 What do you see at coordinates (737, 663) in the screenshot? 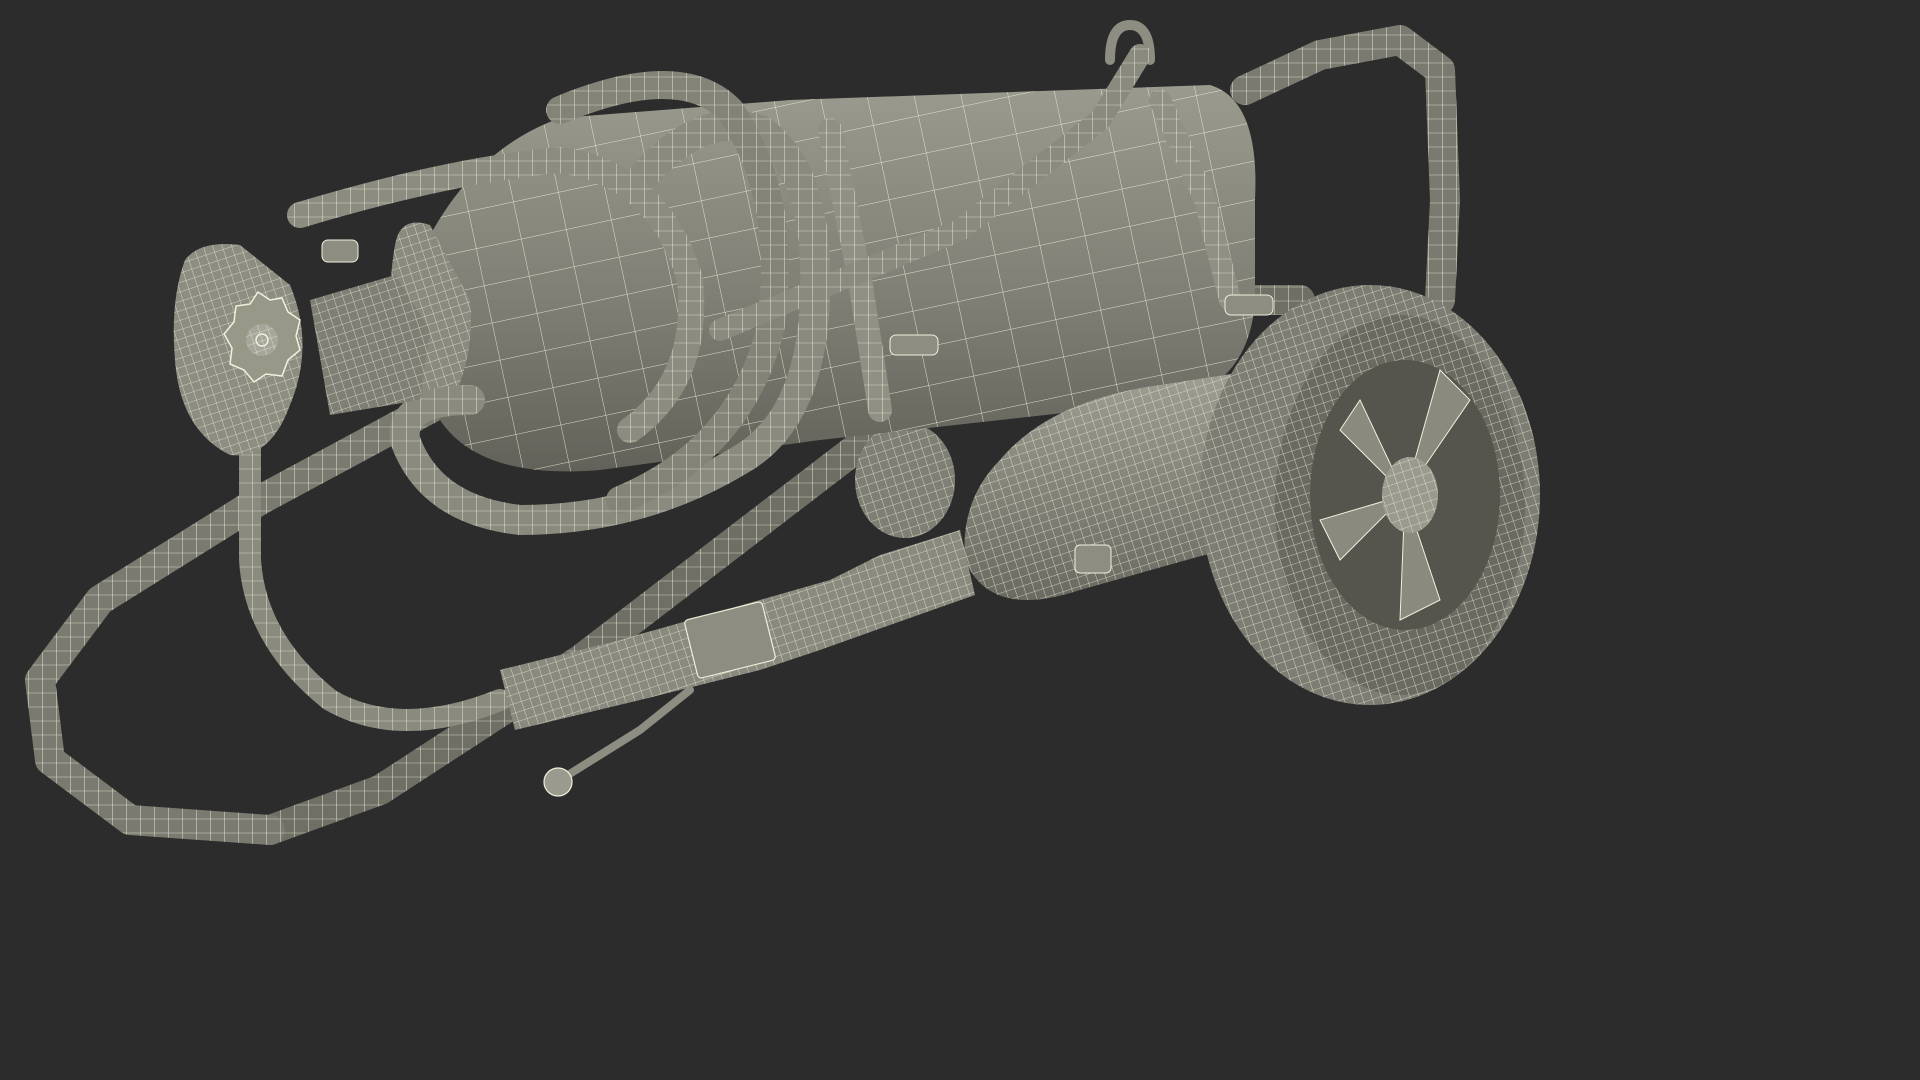
I see `spray-nozzle` at bounding box center [737, 663].